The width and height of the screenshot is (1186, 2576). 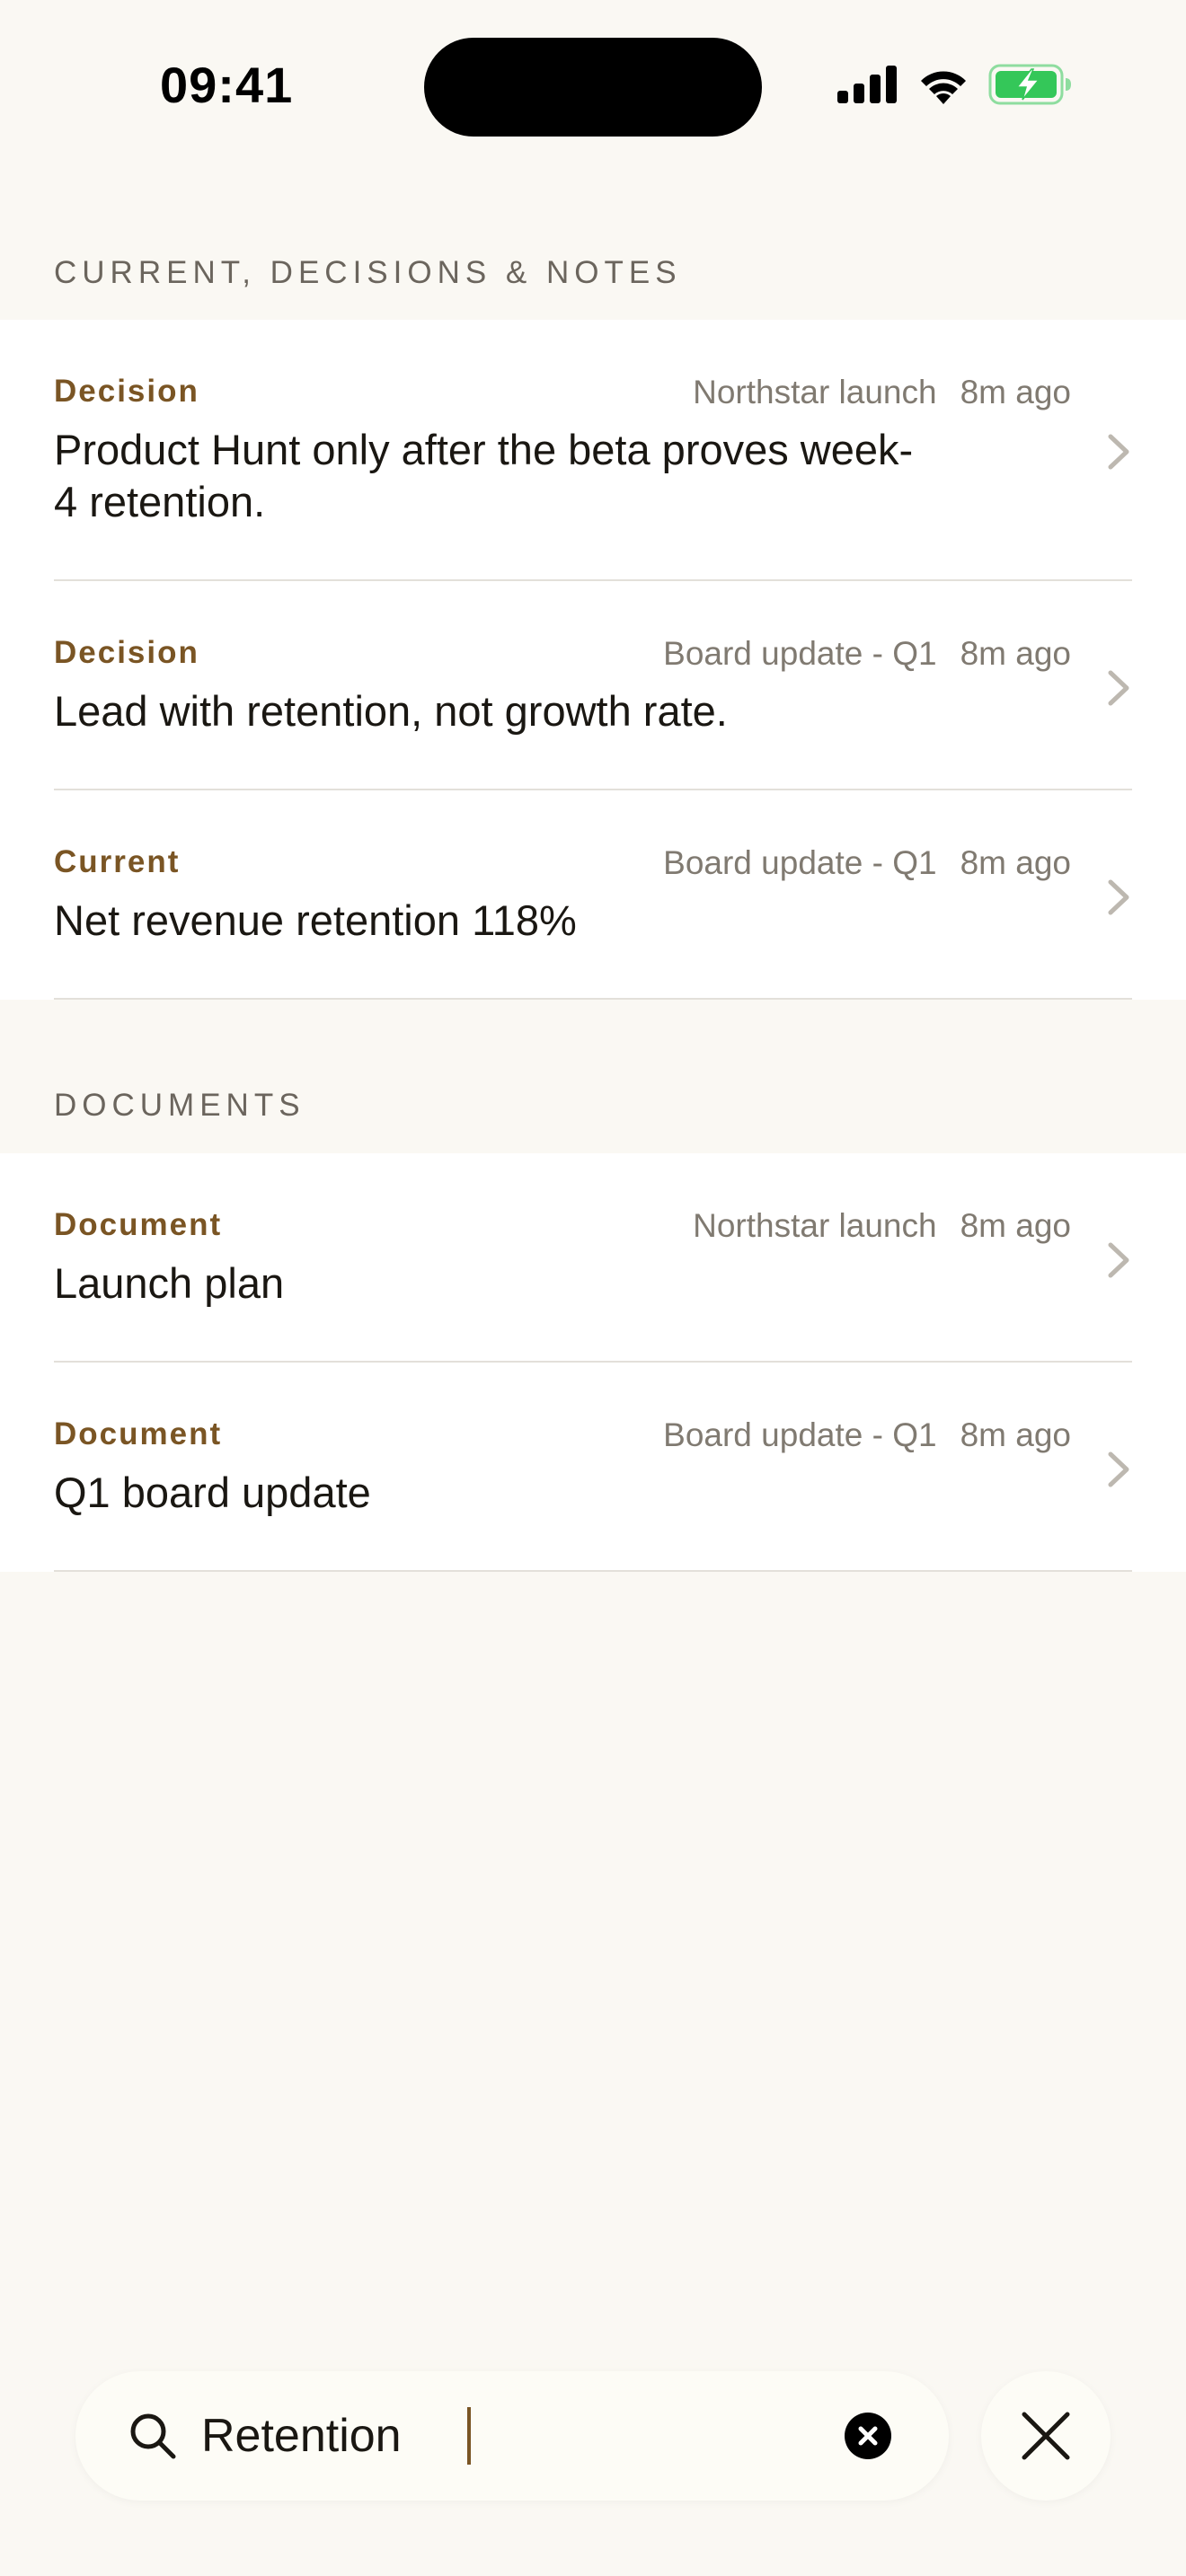 I want to click on clear-circle-icon, so click(x=868, y=2436).